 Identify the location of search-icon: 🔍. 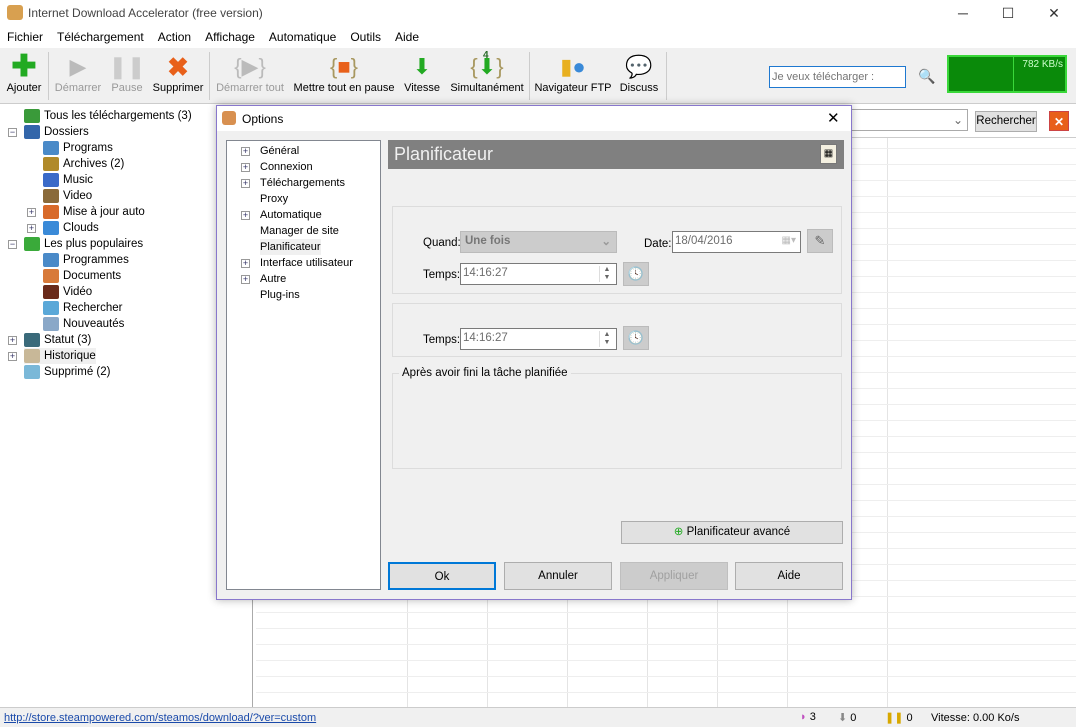
(926, 76).